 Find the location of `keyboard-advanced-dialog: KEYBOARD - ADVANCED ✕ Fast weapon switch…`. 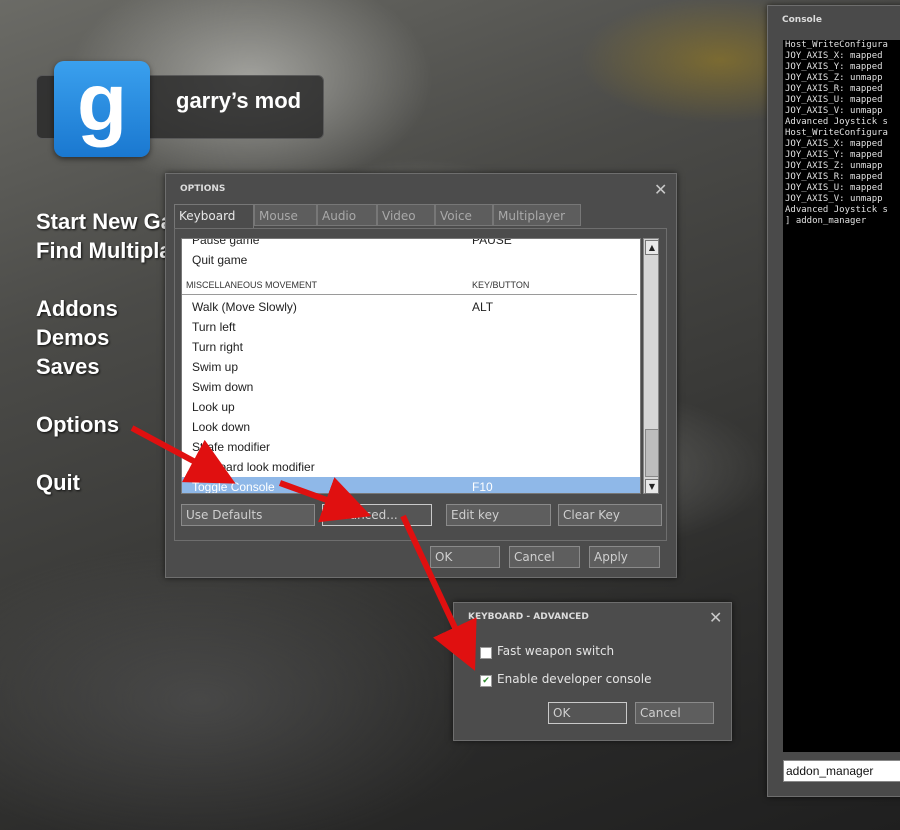

keyboard-advanced-dialog: KEYBOARD - ADVANCED ✕ Fast weapon switch… is located at coordinates (592, 671).